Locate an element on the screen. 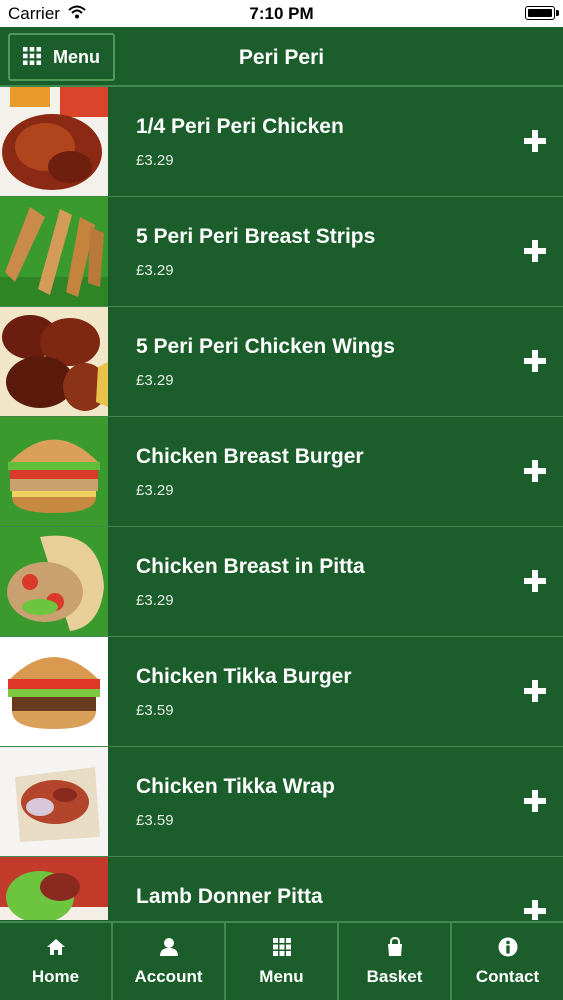 This screenshot has width=563, height=1000. tab-contact: Contact is located at coordinates (507, 961).